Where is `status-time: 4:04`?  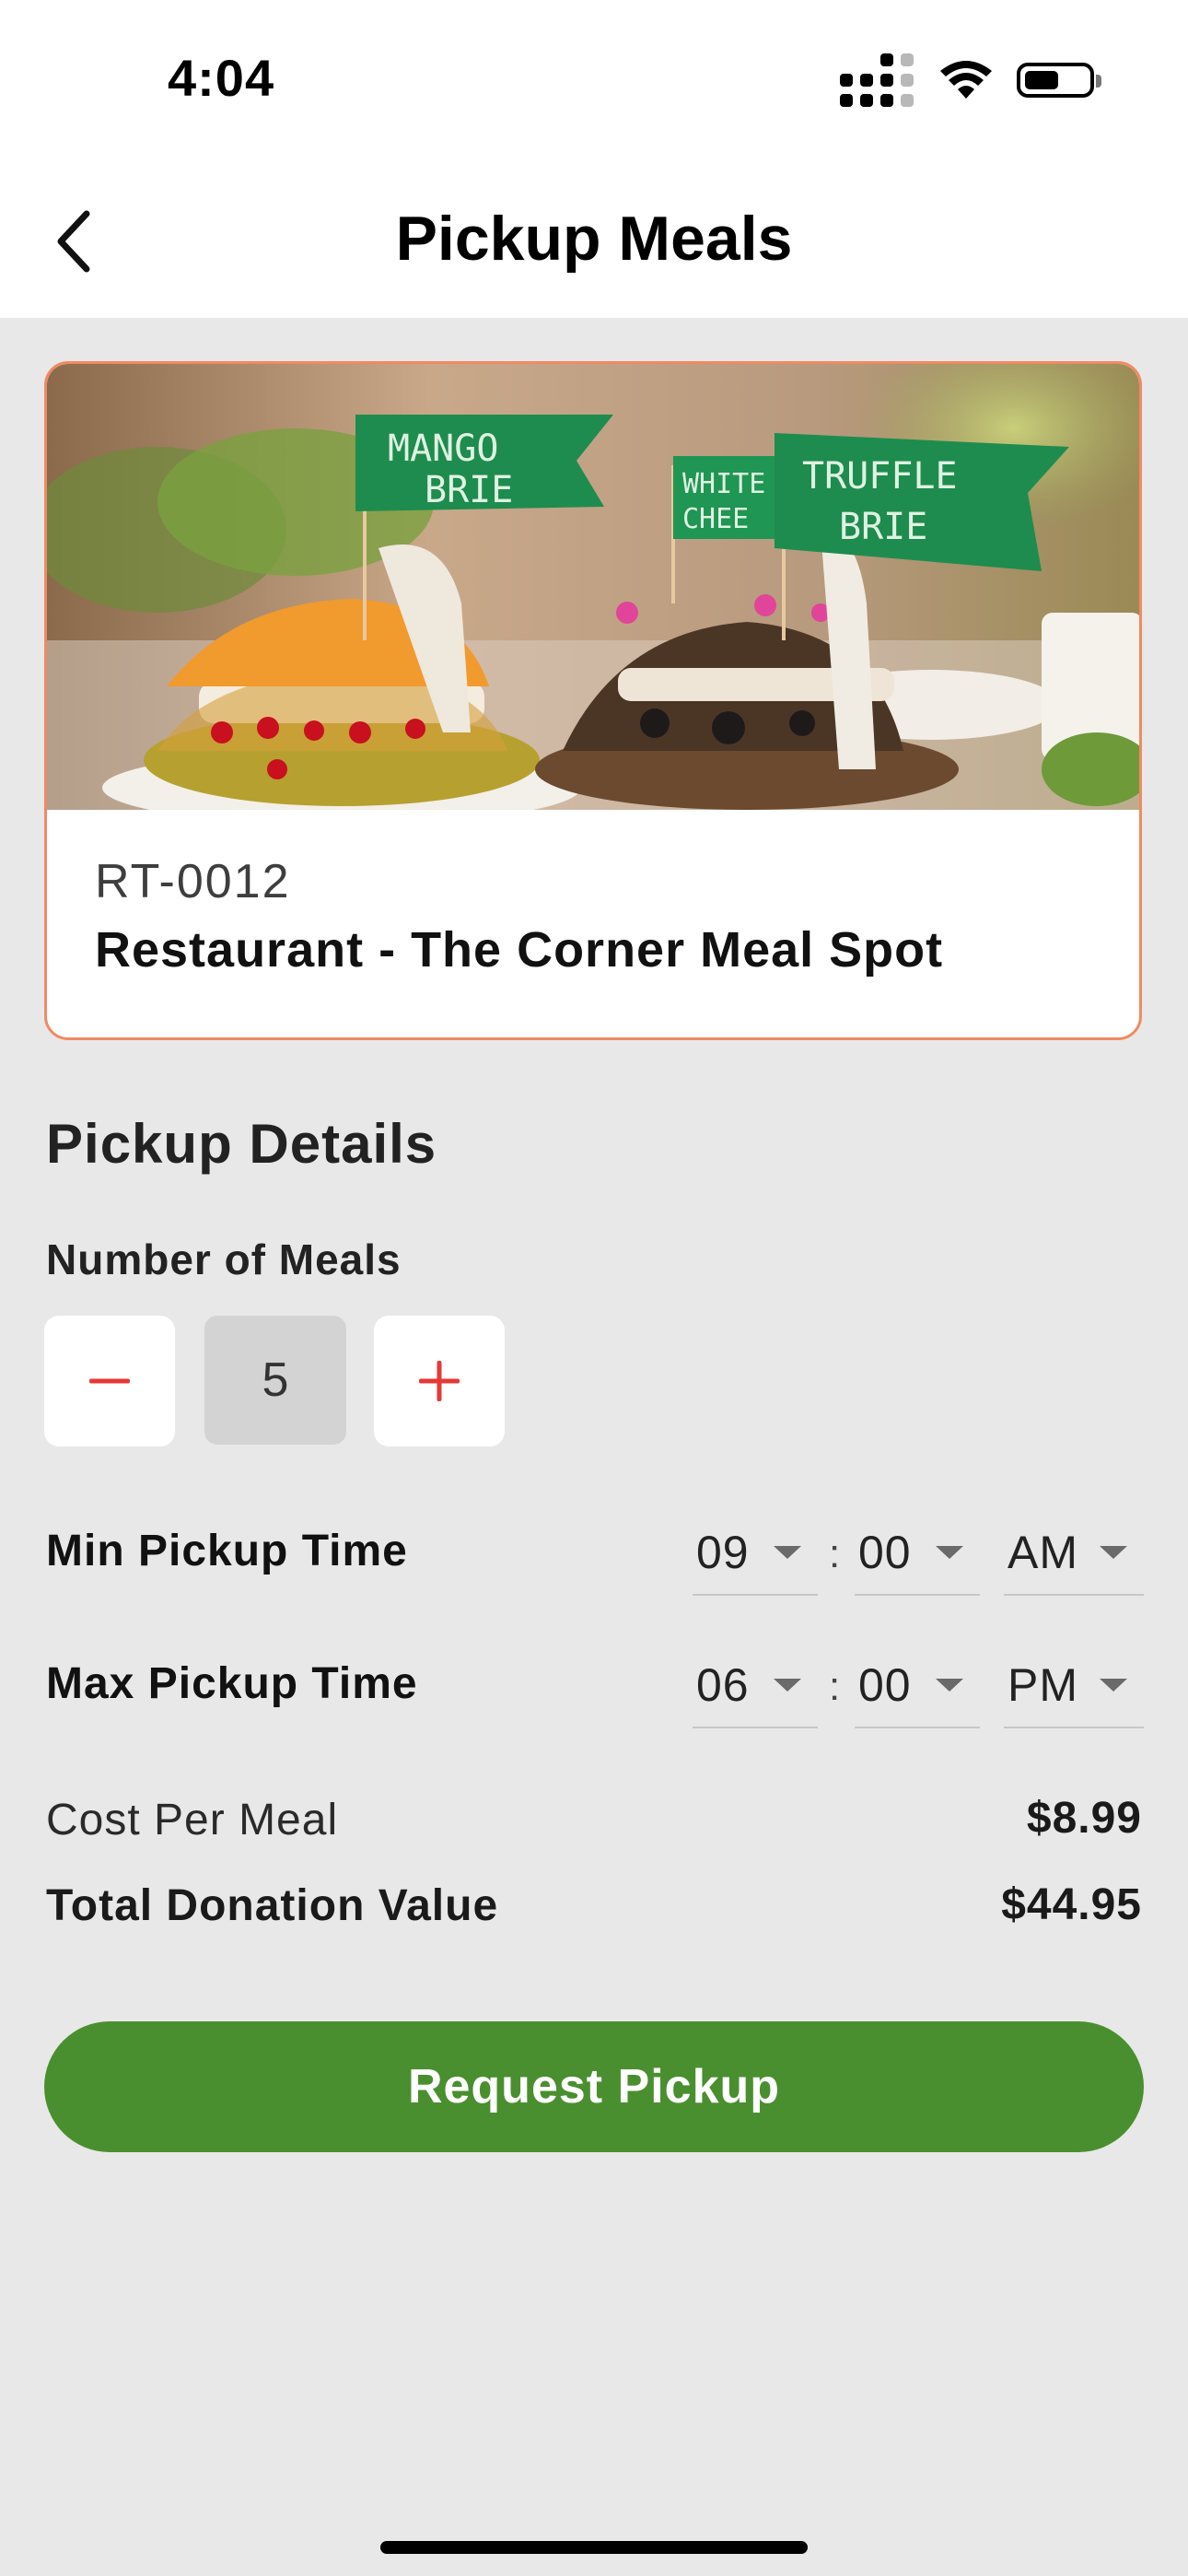
status-time: 4:04 is located at coordinates (221, 78).